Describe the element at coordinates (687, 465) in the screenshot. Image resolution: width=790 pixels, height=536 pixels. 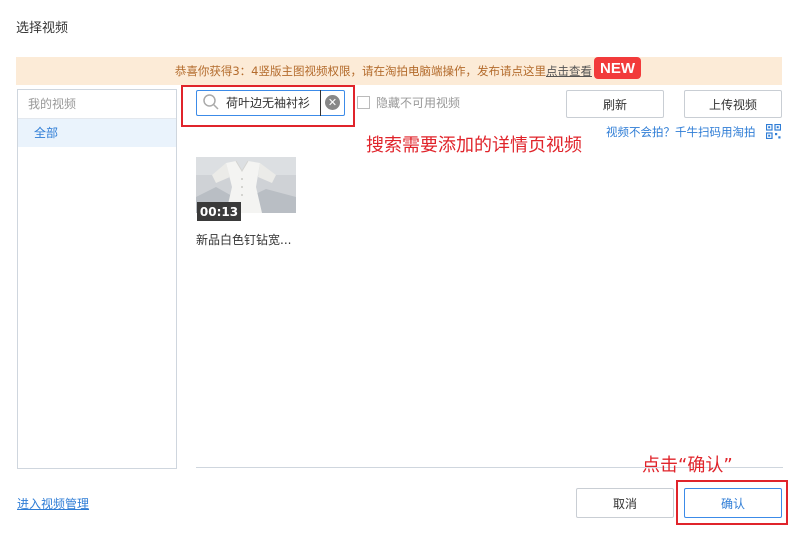
I see `confirm-annotation-note: 点击“确认”` at that location.